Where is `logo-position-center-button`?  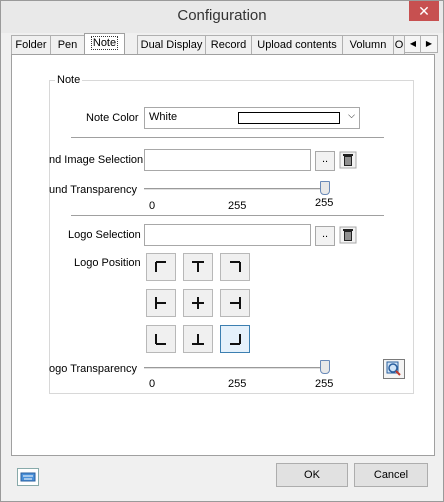
logo-position-center-button is located at coordinates (198, 303).